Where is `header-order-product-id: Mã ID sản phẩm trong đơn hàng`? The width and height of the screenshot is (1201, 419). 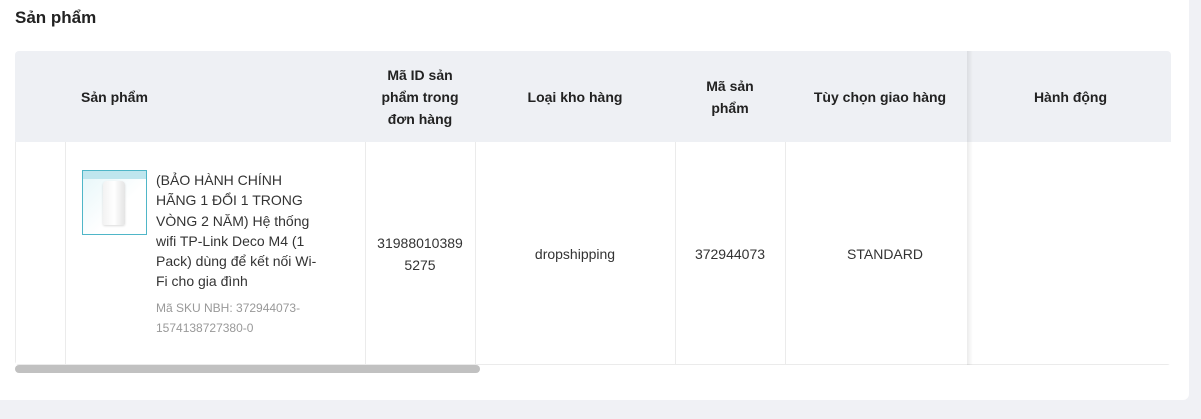 header-order-product-id: Mã ID sản phẩm trong đơn hàng is located at coordinates (420, 96).